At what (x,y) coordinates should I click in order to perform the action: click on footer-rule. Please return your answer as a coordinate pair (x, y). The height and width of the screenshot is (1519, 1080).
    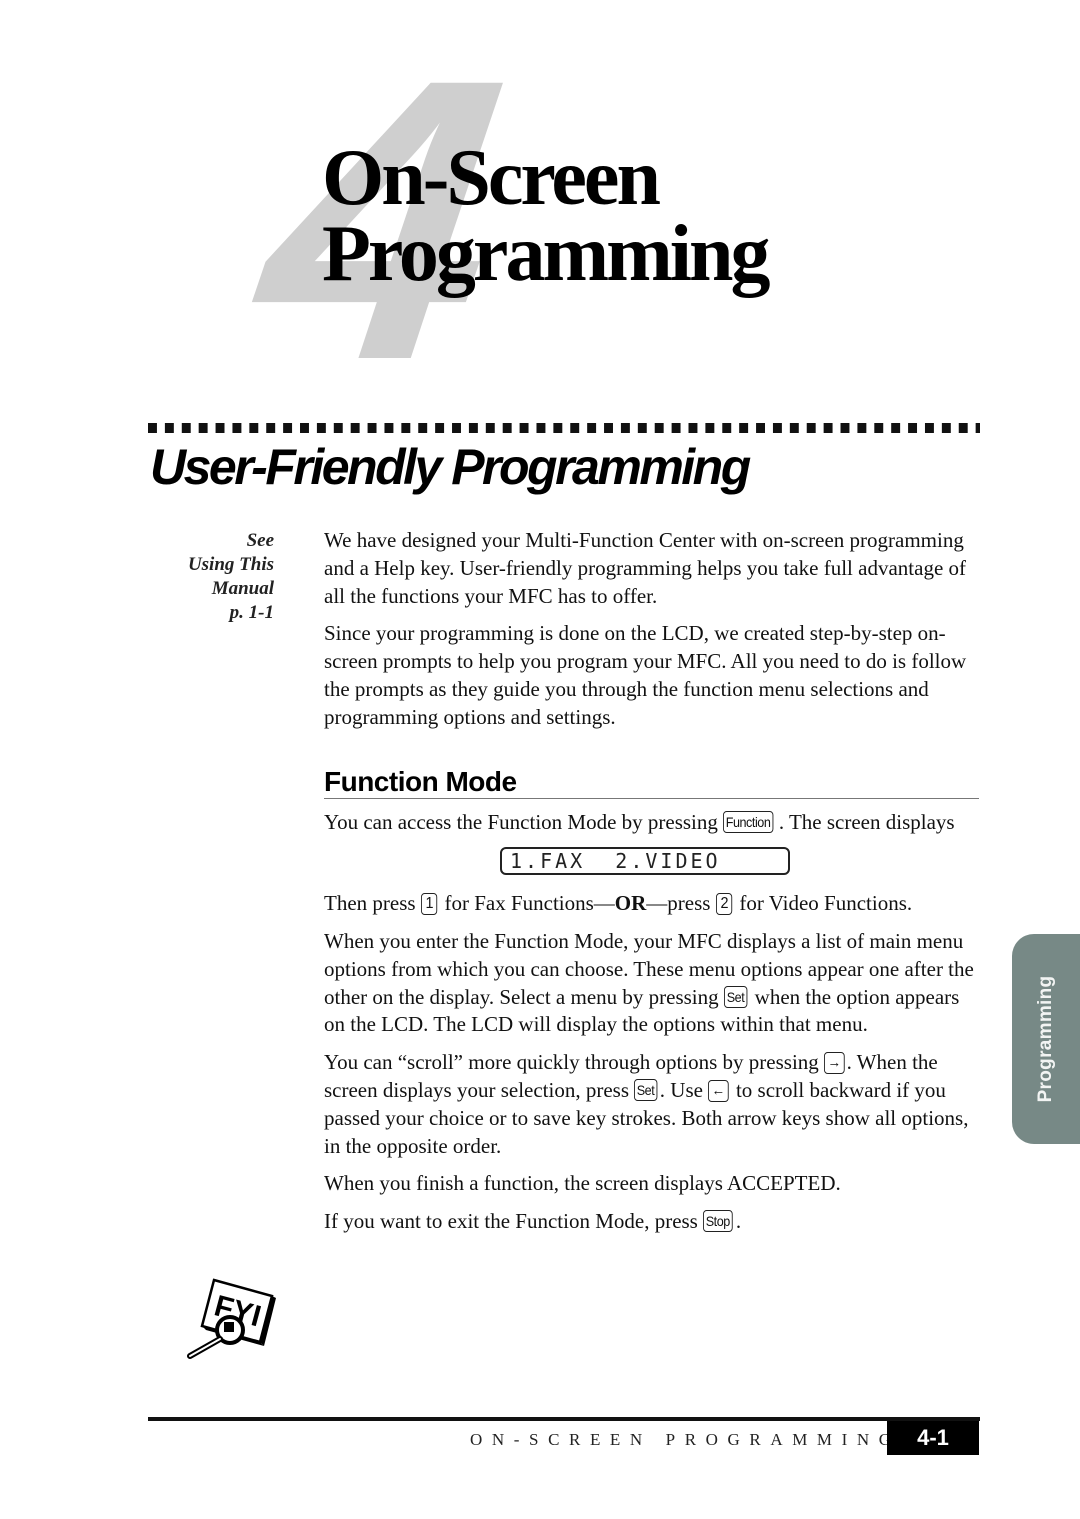
    Looking at the image, I should click on (564, 1419).